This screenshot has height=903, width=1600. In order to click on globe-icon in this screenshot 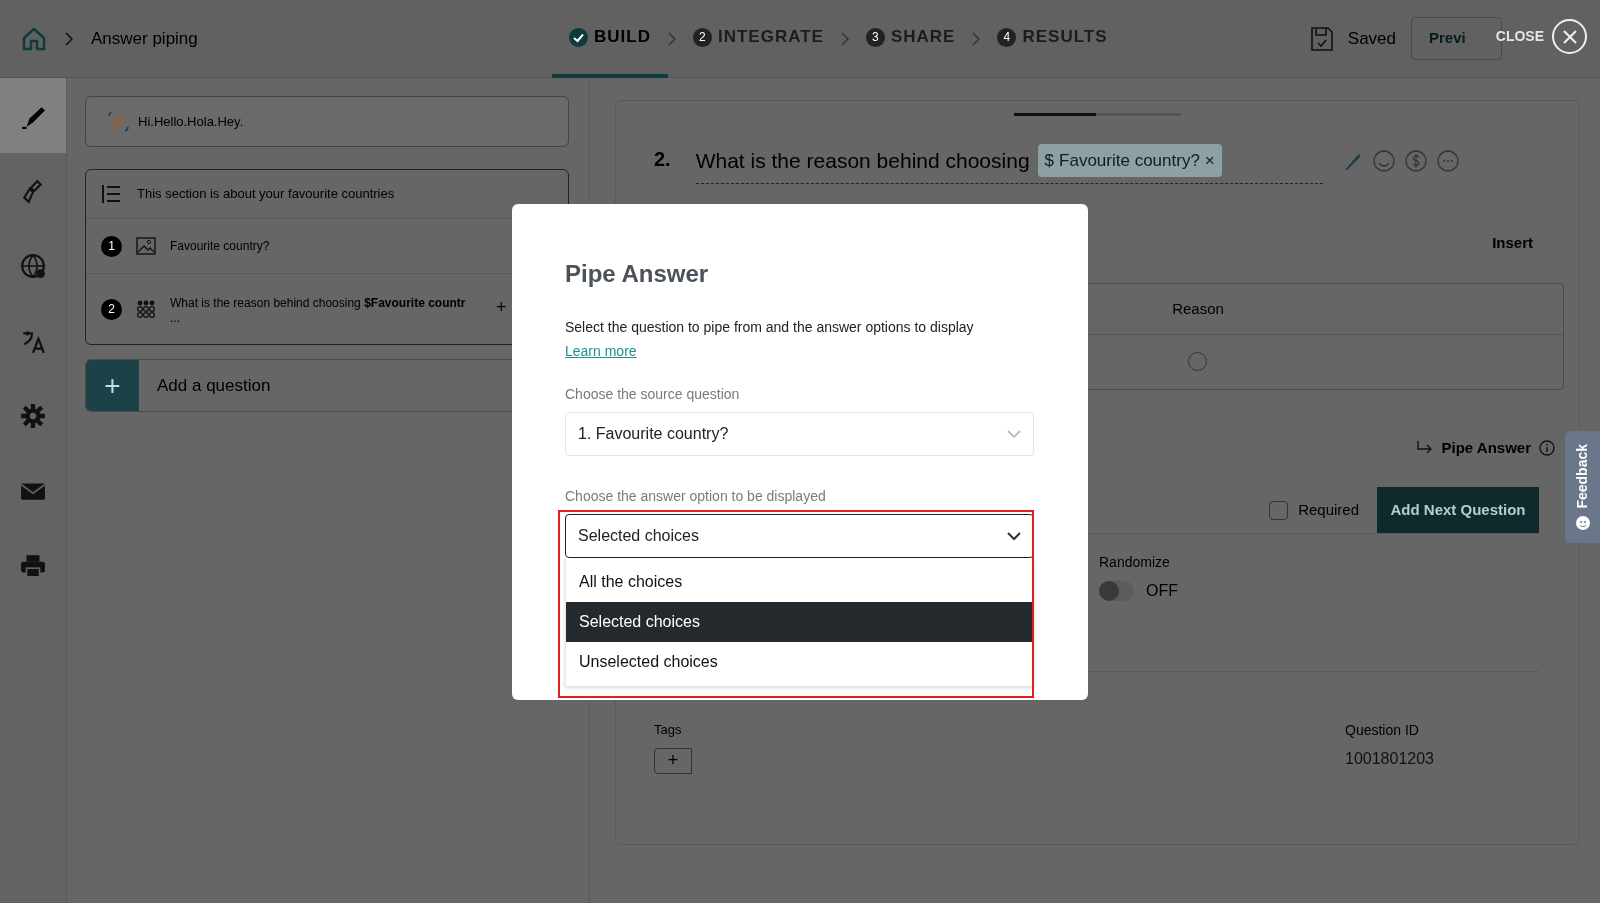, I will do `click(33, 265)`.